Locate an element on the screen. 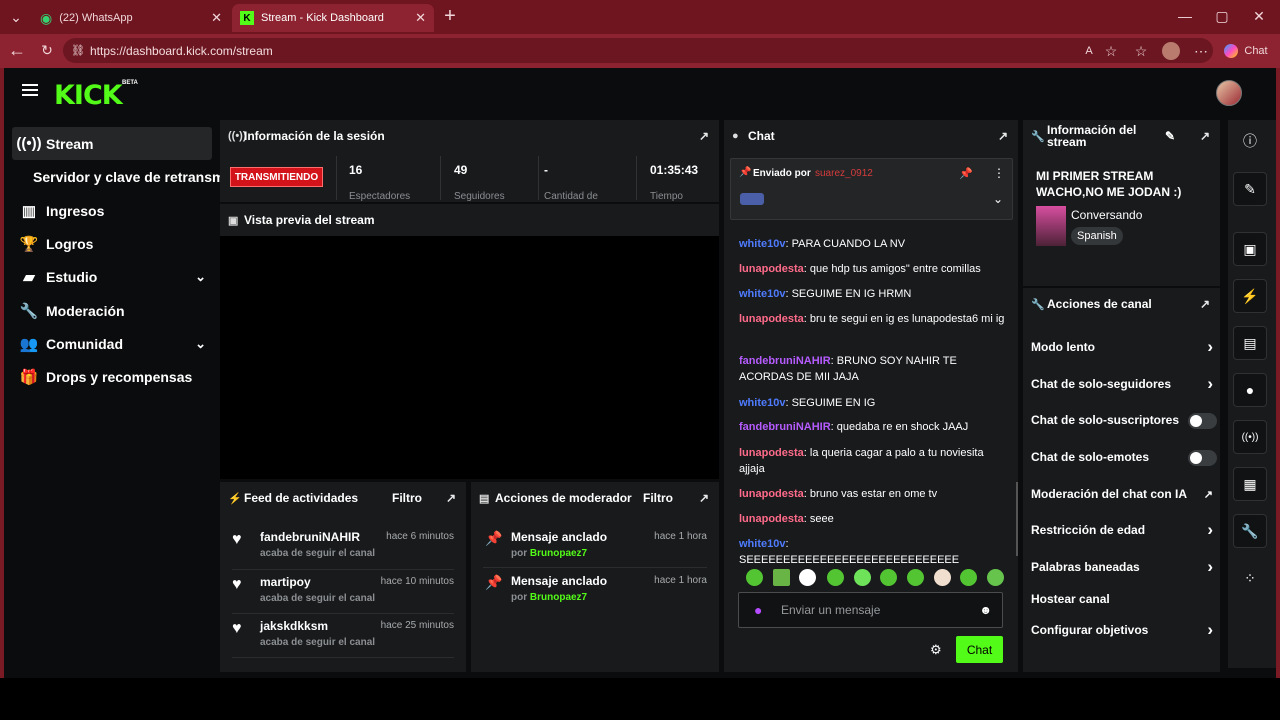 The height and width of the screenshot is (720, 1280). new-tab-icon: + is located at coordinates (450, 16).